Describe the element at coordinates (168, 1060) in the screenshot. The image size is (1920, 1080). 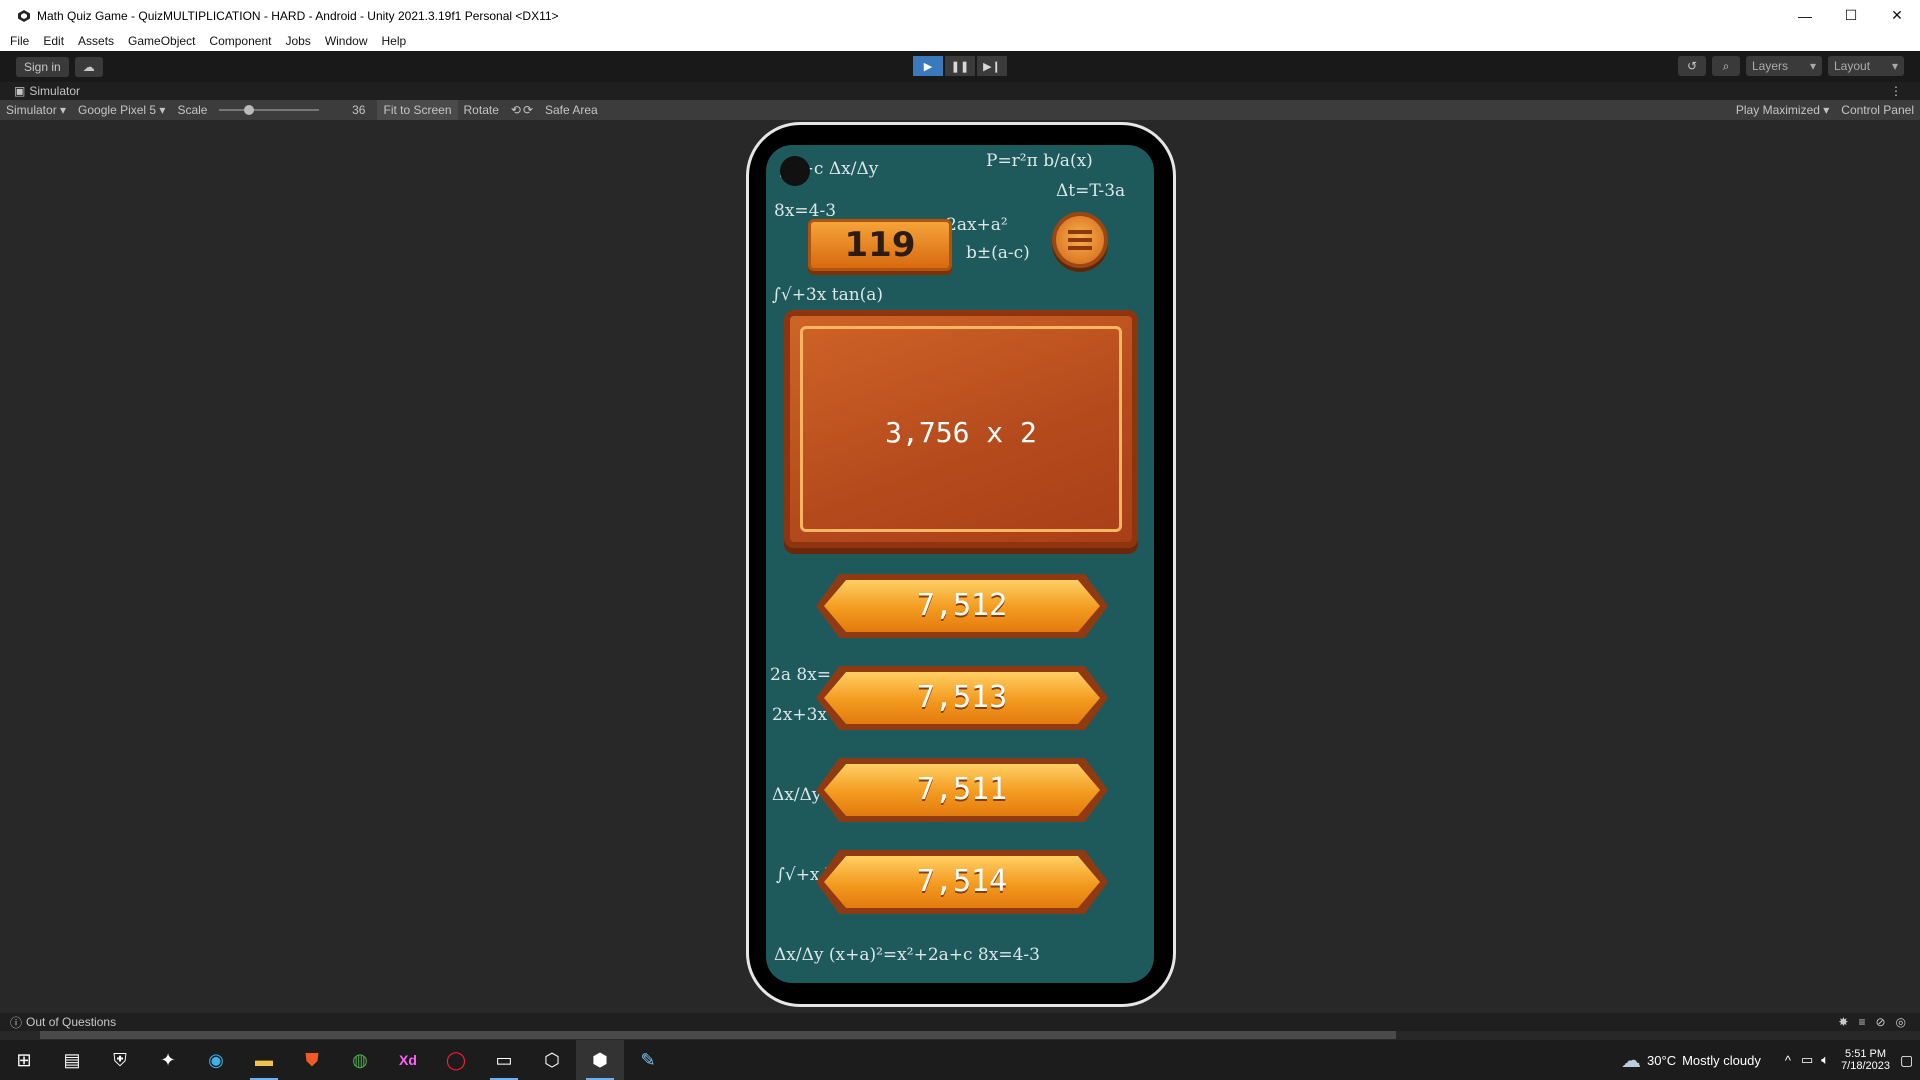
I see `satellite-app-icon: ✦` at that location.